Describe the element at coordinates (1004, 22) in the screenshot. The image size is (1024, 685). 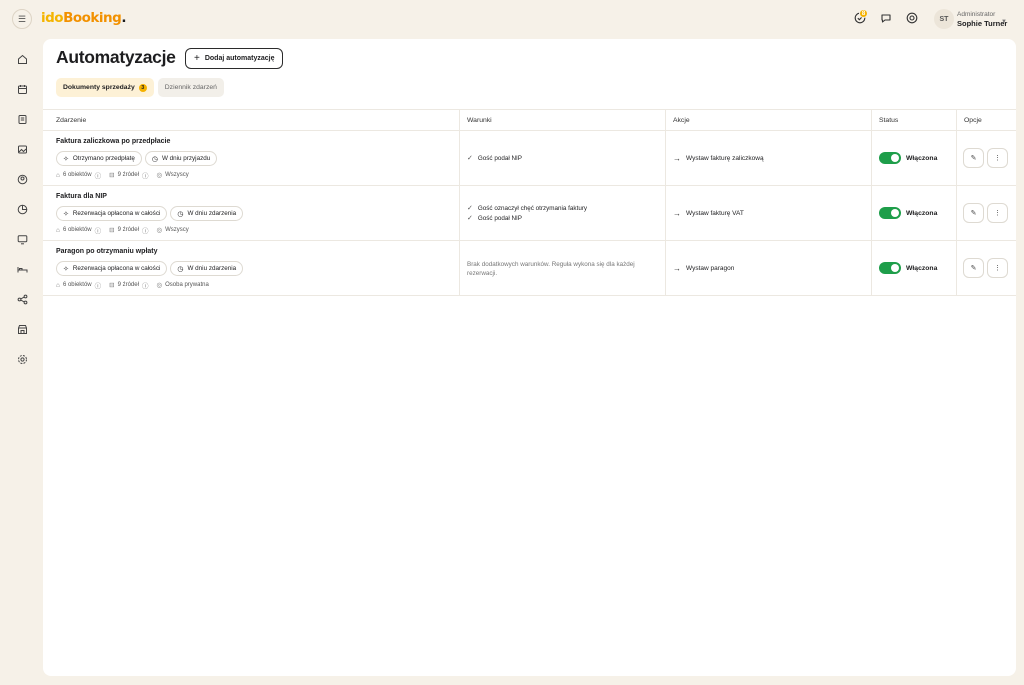
I see `chevron-down-icon: ▼` at that location.